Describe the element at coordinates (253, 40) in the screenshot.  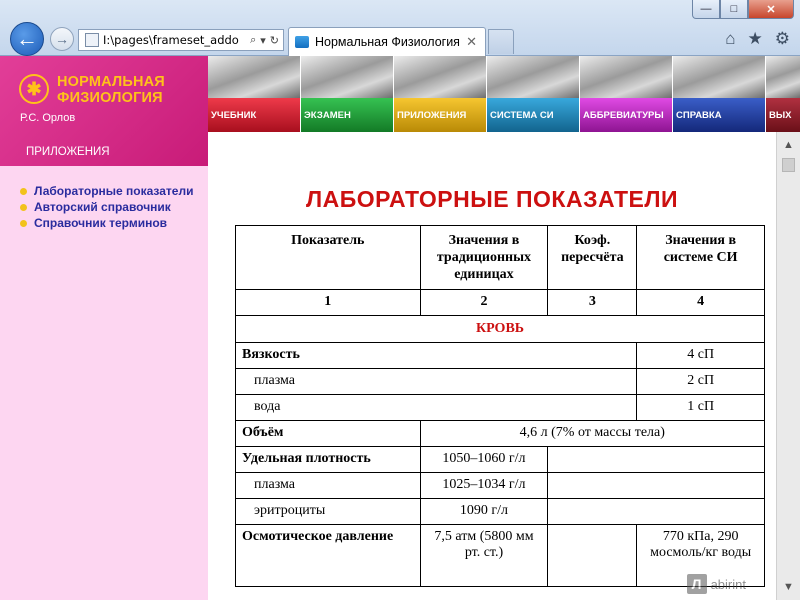
I see `search-icon: ⌕` at that location.